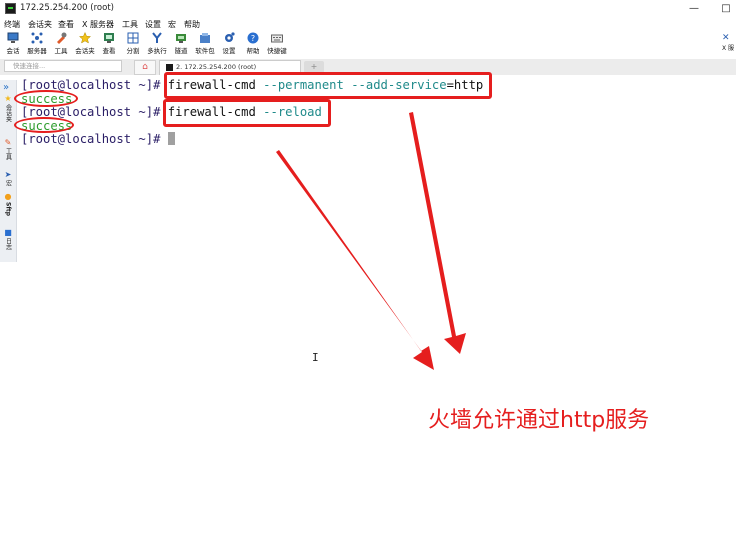 The height and width of the screenshot is (541, 736). I want to click on terminal-line-prompt: [root@localhost ~]#, so click(98, 139).